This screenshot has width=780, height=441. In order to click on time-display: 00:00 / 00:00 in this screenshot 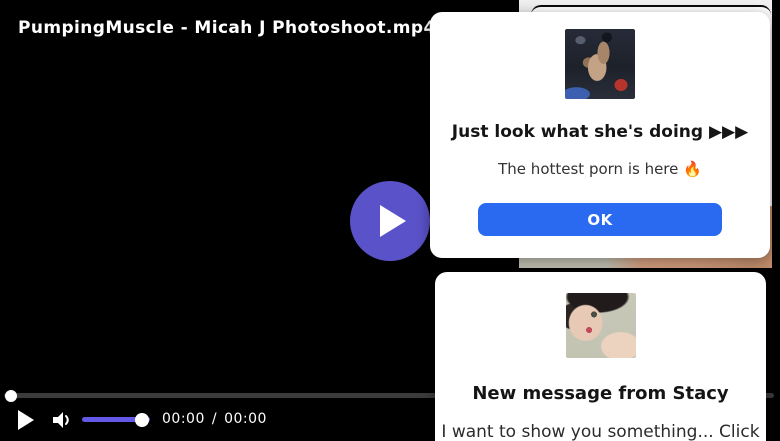, I will do `click(214, 419)`.